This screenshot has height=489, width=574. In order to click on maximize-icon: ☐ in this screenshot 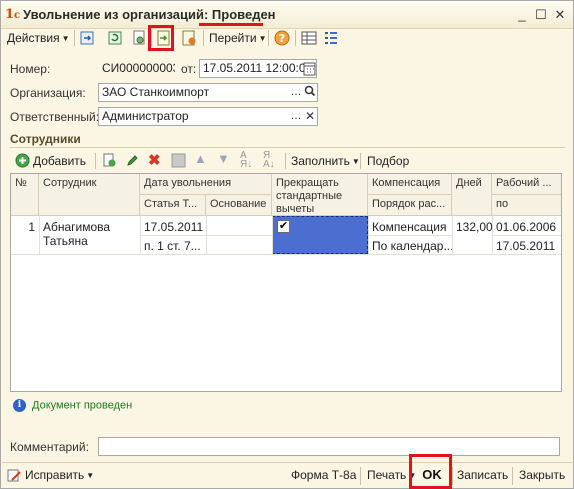, I will do `click(541, 15)`.